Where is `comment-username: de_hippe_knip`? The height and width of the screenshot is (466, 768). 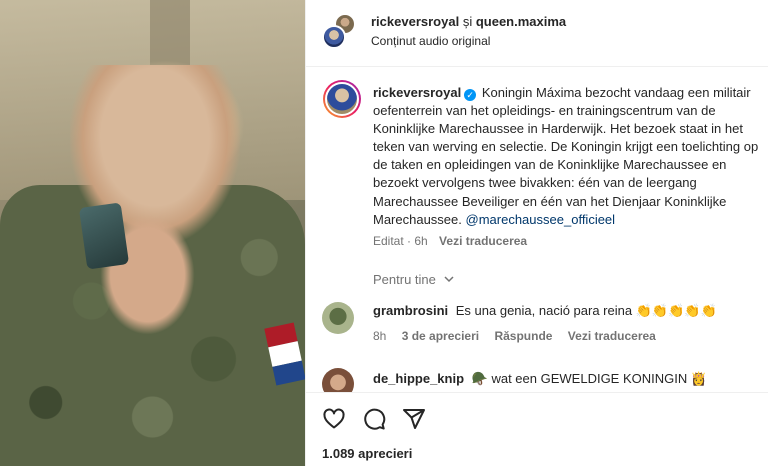 comment-username: de_hippe_knip is located at coordinates (418, 378).